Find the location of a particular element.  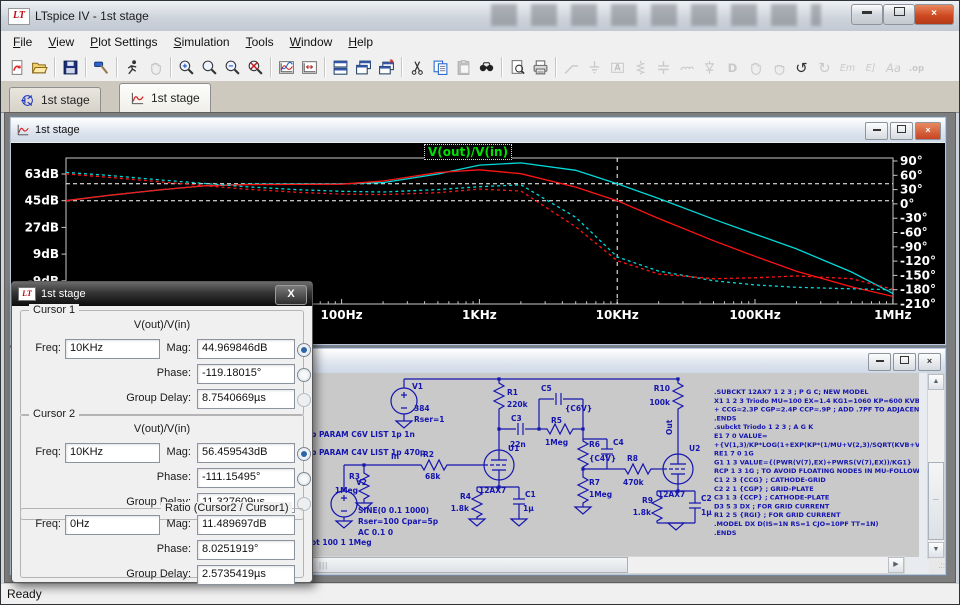

tile-horizontal-icon is located at coordinates (340, 67).